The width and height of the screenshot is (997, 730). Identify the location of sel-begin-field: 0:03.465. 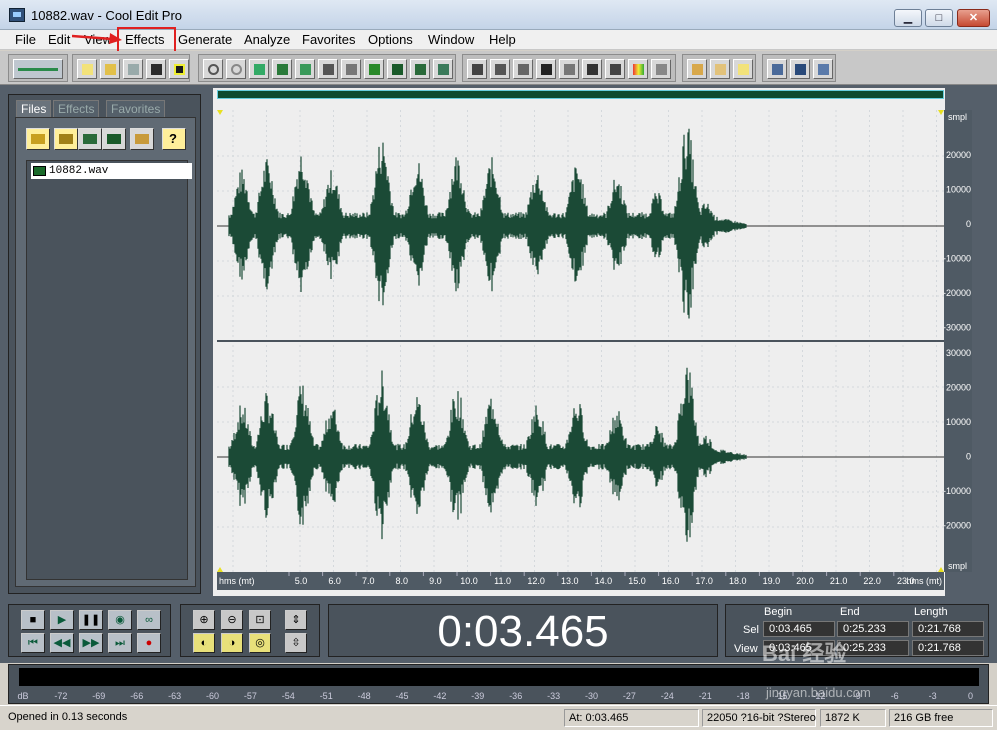
(799, 629).